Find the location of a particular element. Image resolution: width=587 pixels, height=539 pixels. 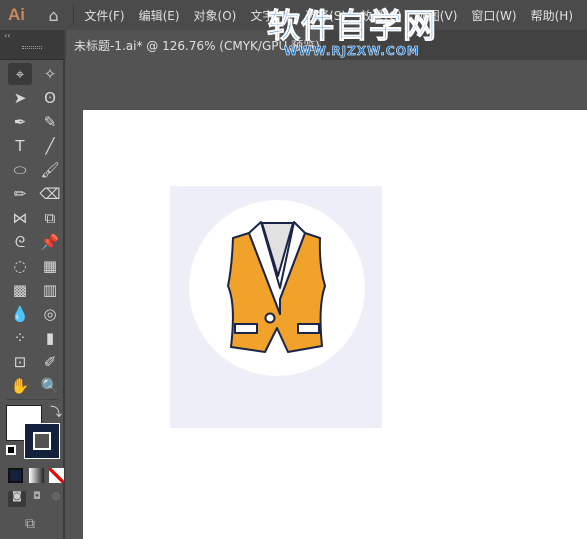

home-icon: ⌂ is located at coordinates (54, 15).